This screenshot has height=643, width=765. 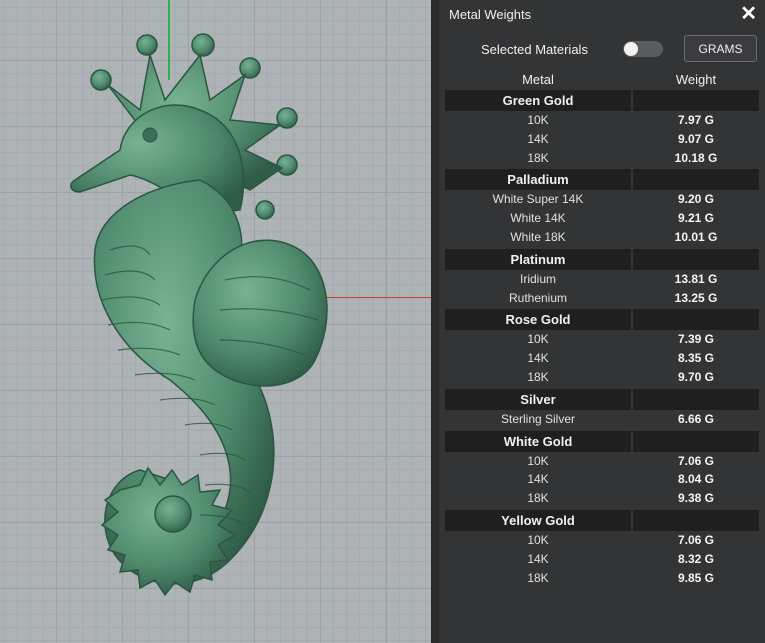 I want to click on metal-group: Platinum Iridium 13.81 G Ruthenium 13.25 G, so click(x=602, y=278).